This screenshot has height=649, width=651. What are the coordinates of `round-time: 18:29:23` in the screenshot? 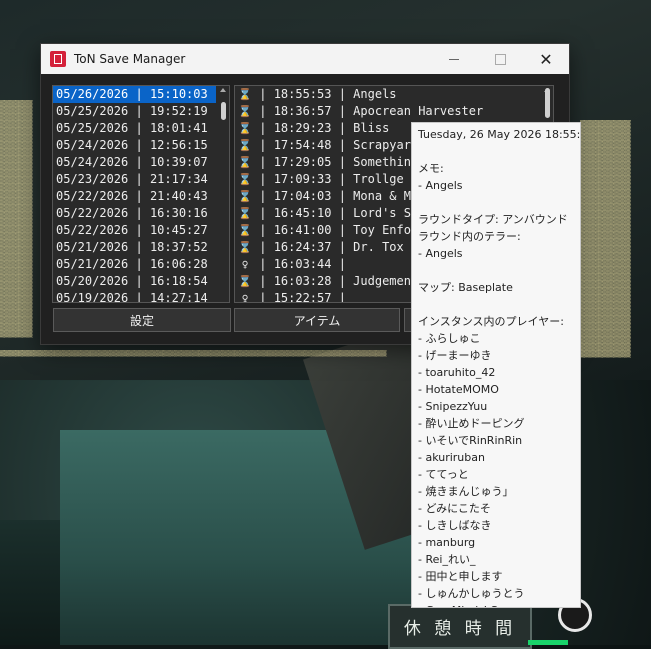 It's located at (302, 128).